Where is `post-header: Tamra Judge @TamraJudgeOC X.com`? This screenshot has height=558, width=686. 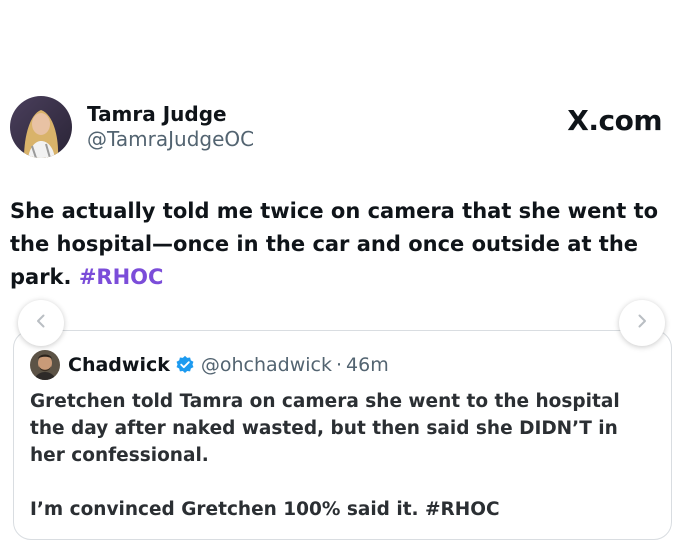 post-header: Tamra Judge @TamraJudgeOC X.com is located at coordinates (343, 128).